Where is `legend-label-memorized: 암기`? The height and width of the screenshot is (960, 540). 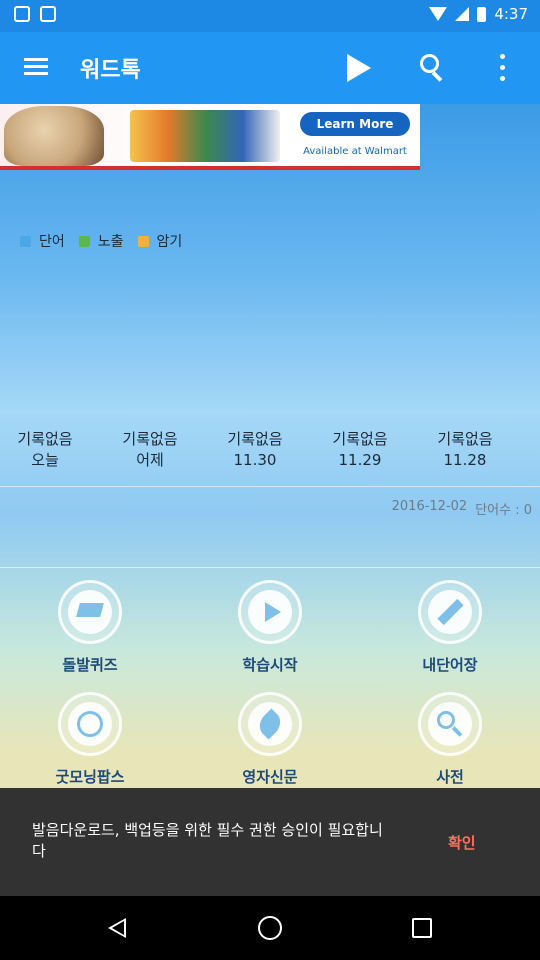
legend-label-memorized: 암기 is located at coordinates (169, 242).